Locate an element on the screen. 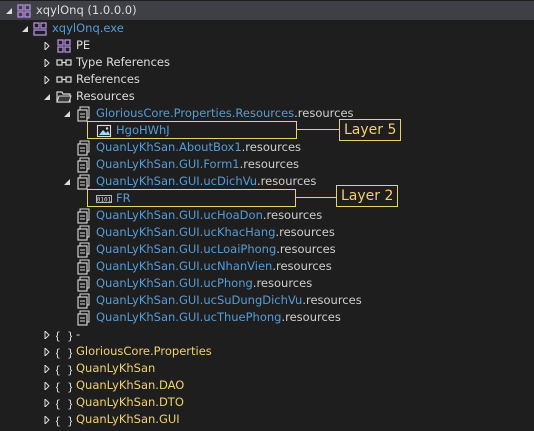 The width and height of the screenshot is (534, 431). resource-file-name: GloriousCore.Properties.Resources is located at coordinates (195, 113).